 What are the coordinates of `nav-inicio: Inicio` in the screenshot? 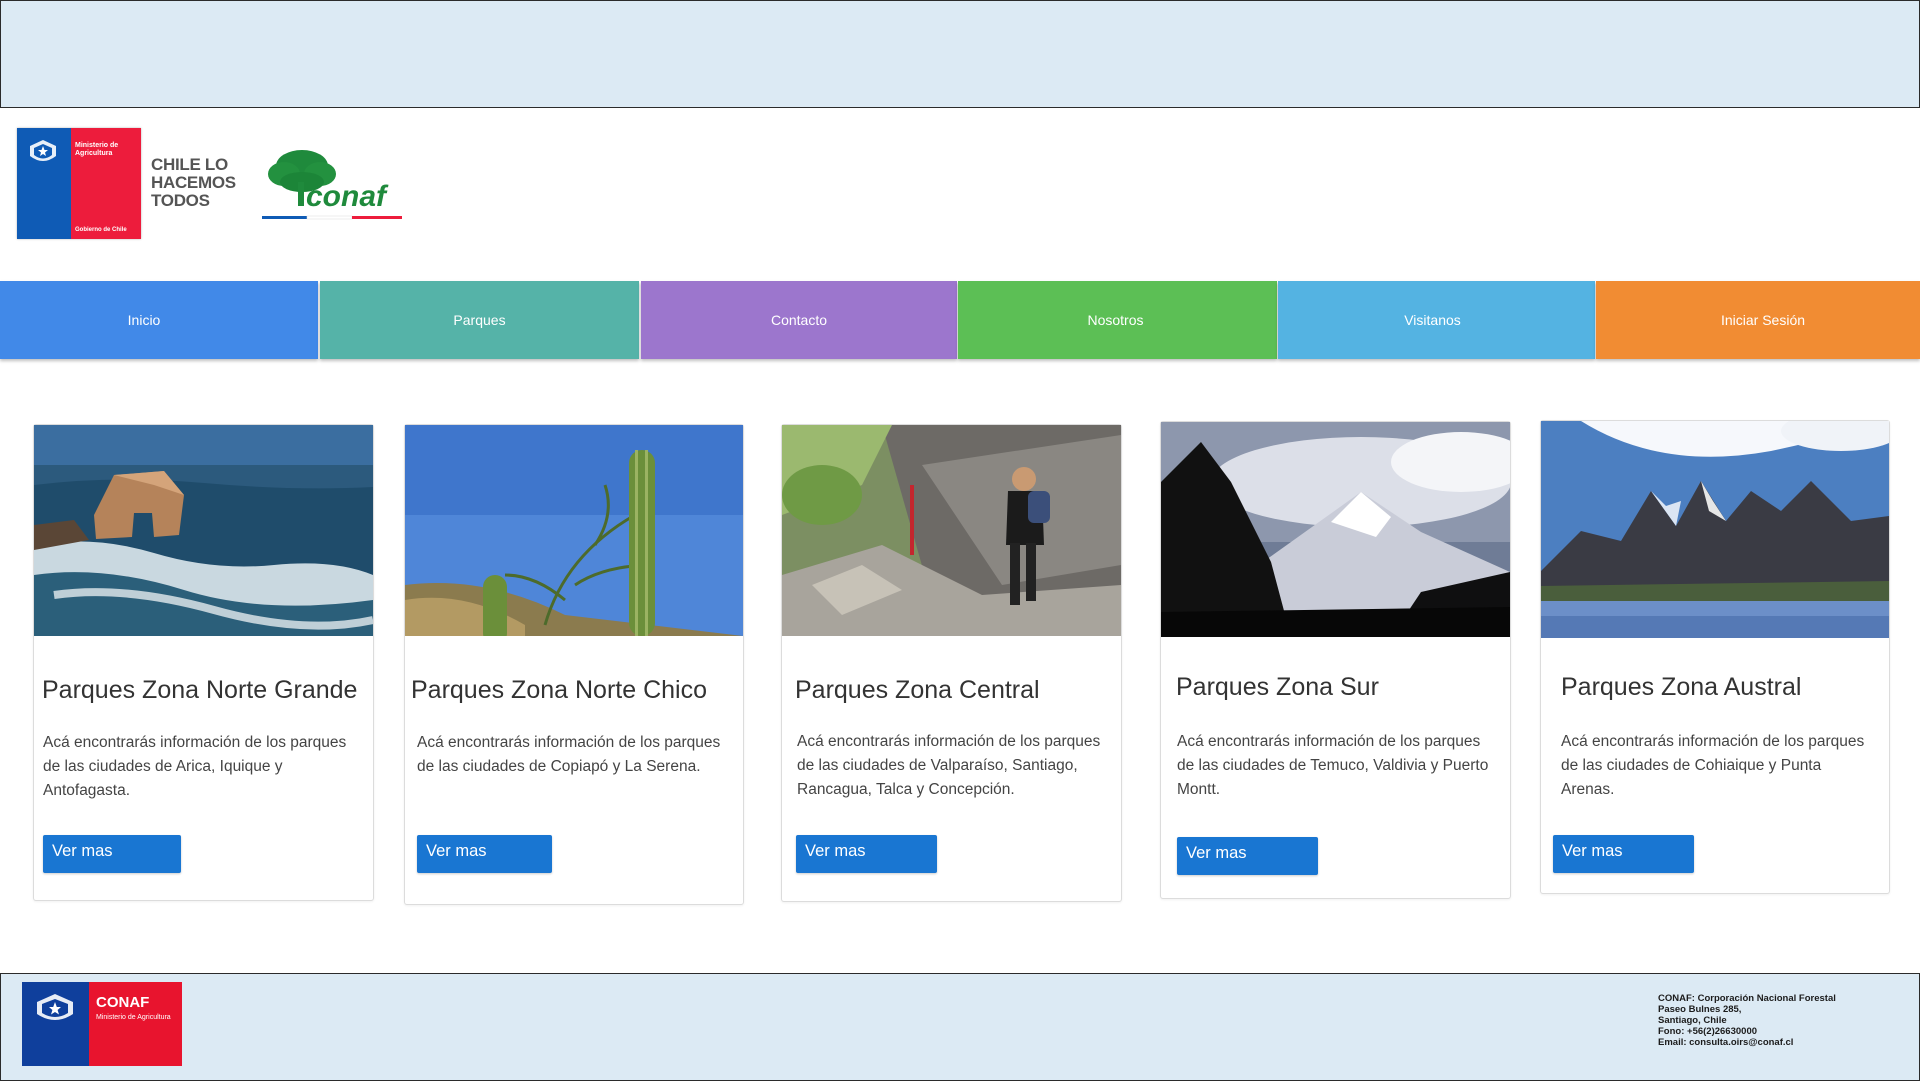 It's located at (159, 320).